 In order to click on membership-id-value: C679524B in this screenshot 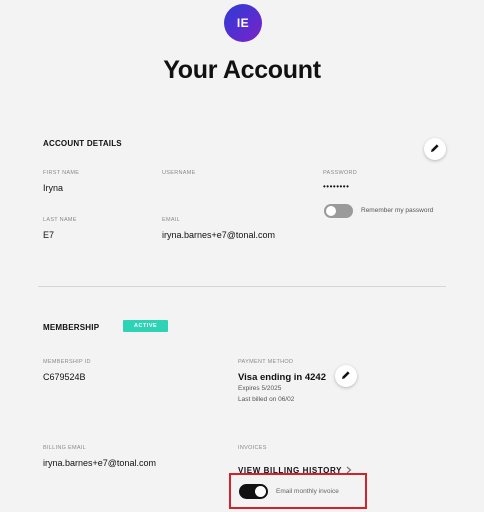, I will do `click(64, 377)`.